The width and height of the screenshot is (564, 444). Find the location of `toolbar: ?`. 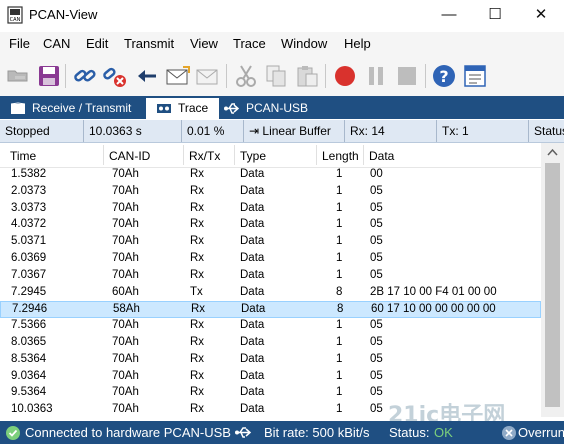

toolbar: ? is located at coordinates (282, 76).